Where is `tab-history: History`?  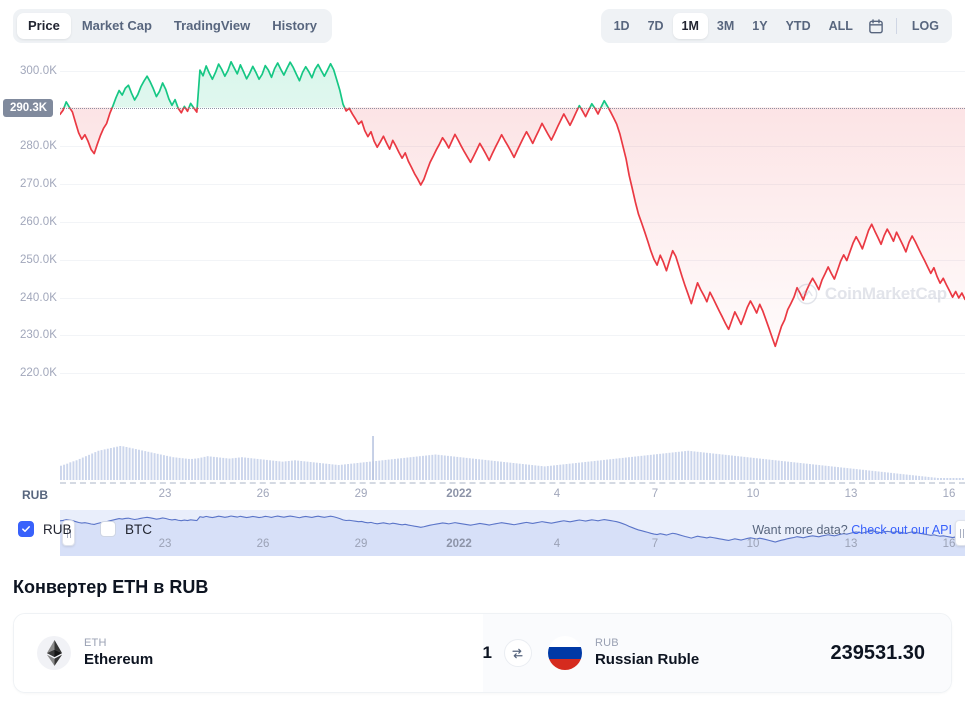 tab-history: History is located at coordinates (294, 26).